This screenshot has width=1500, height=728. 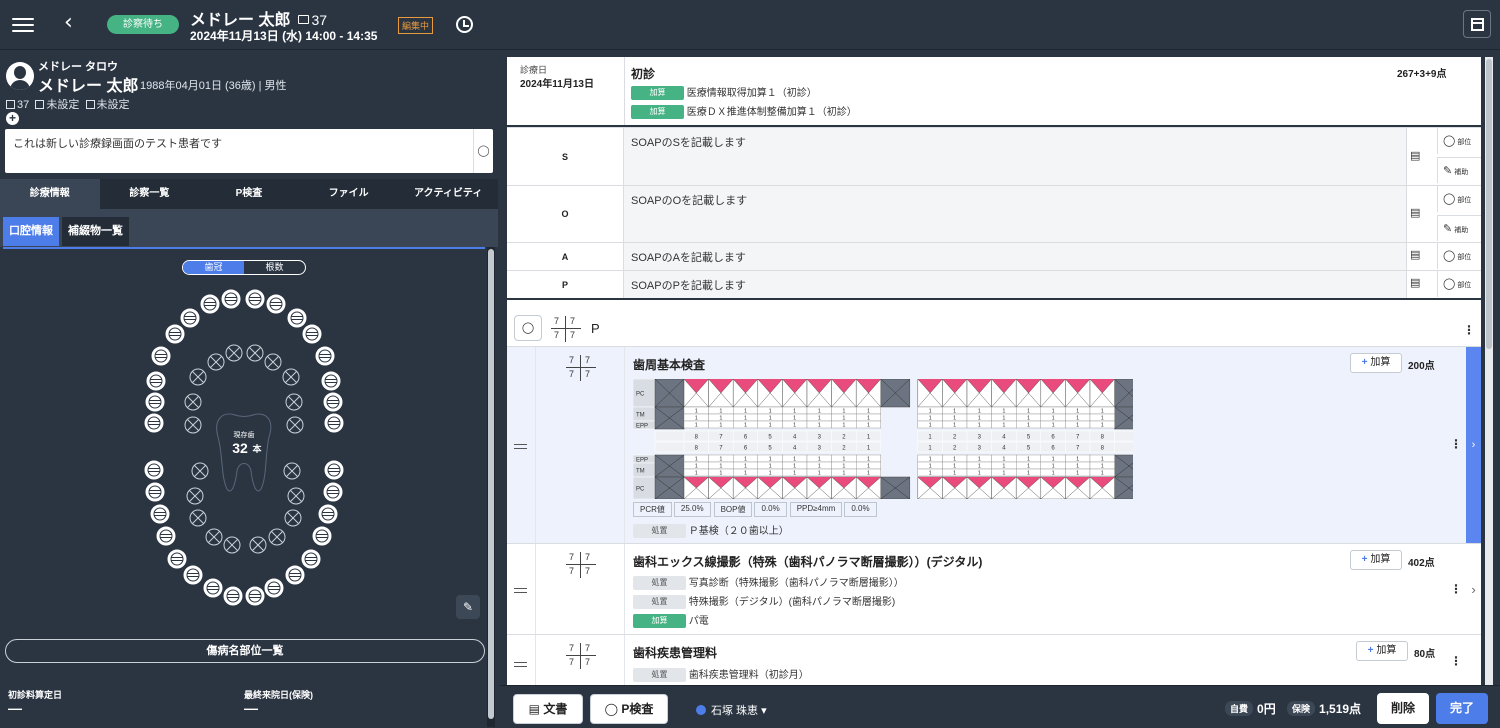 I want to click on chevron-right-icon: ›, so click(x=1473, y=445).